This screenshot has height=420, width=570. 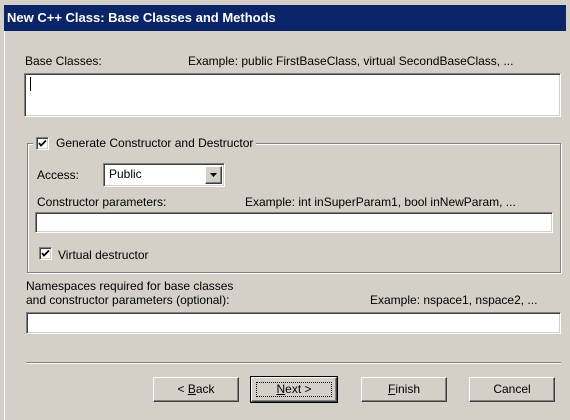 What do you see at coordinates (30, 84) in the screenshot?
I see `text-caret` at bounding box center [30, 84].